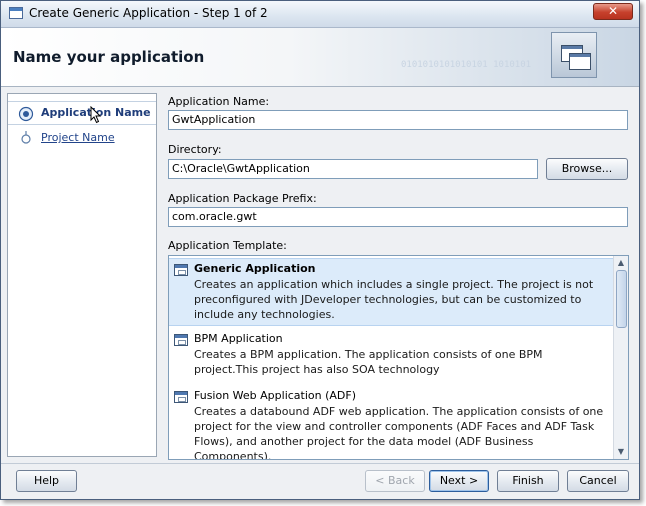 The width and height of the screenshot is (646, 506). I want to click on directory-label: Directory:, so click(195, 149).